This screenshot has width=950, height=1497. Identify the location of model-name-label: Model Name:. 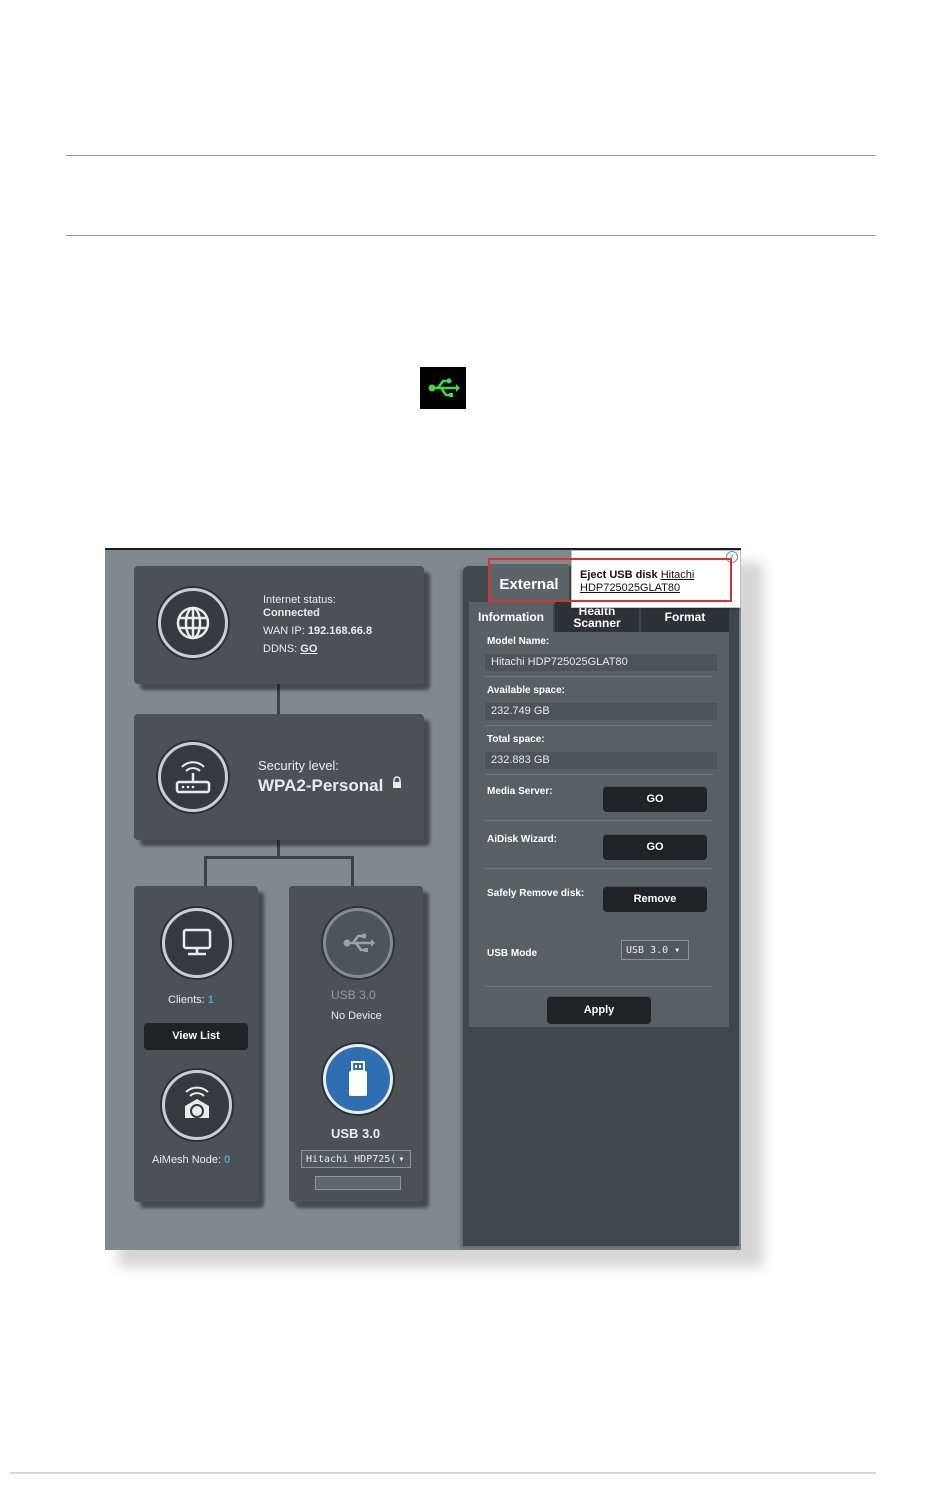
(518, 641).